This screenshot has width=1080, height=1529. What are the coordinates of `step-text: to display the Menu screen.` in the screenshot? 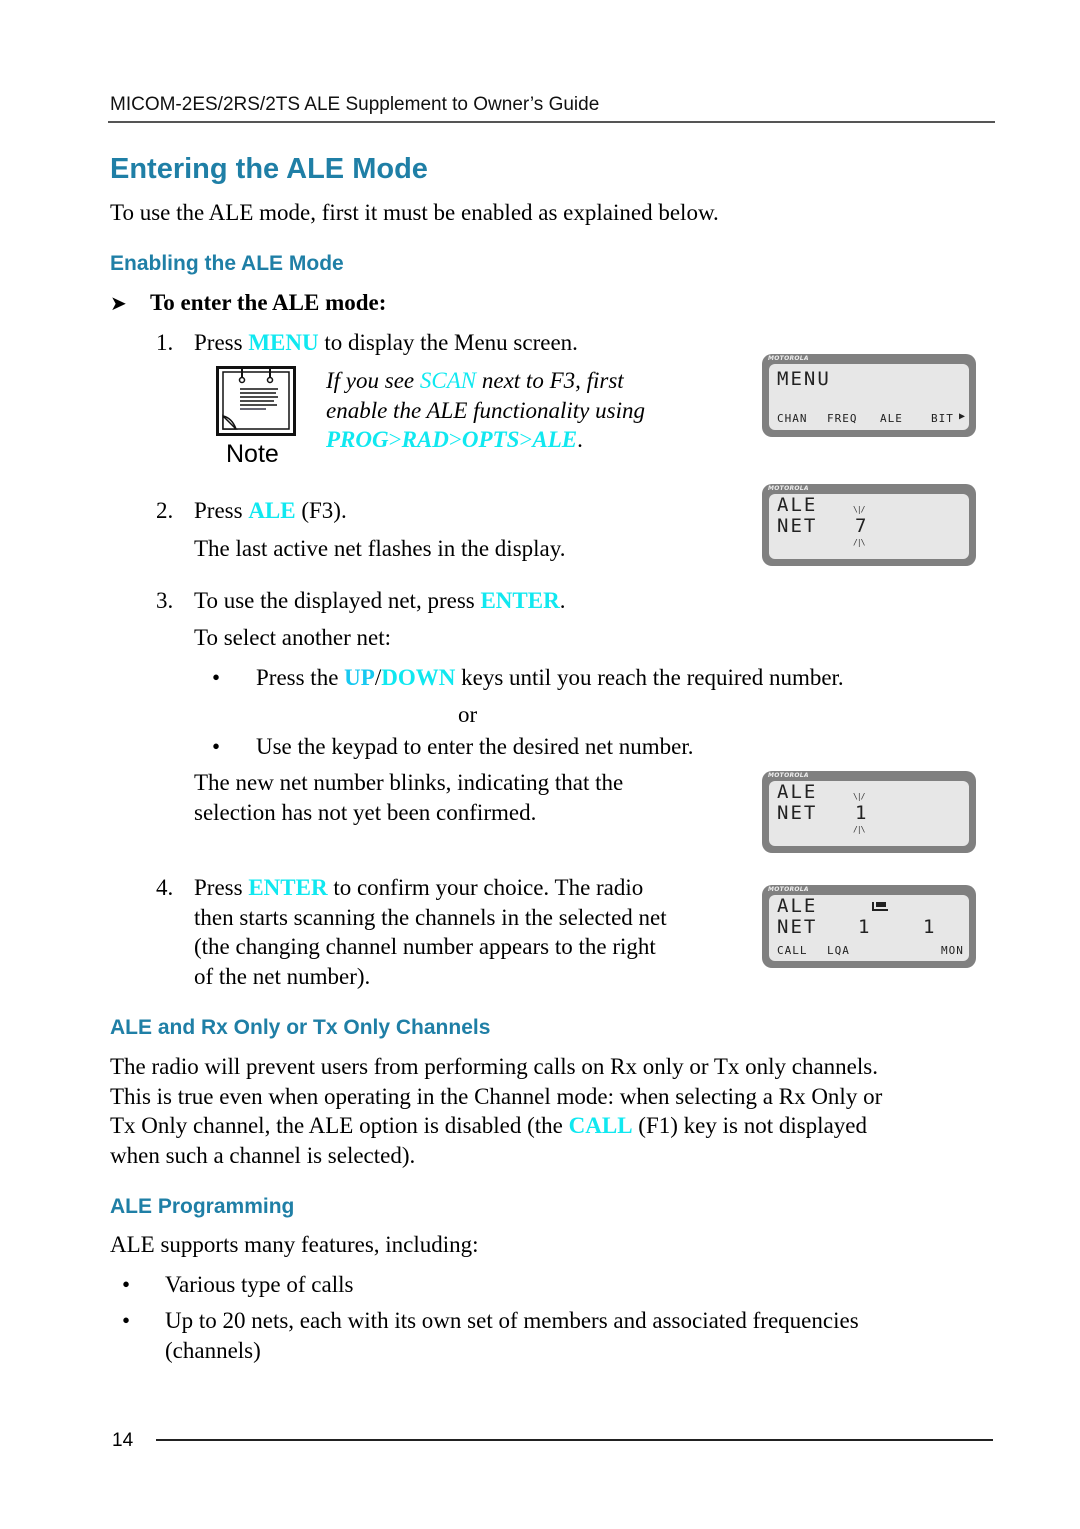 It's located at (448, 342).